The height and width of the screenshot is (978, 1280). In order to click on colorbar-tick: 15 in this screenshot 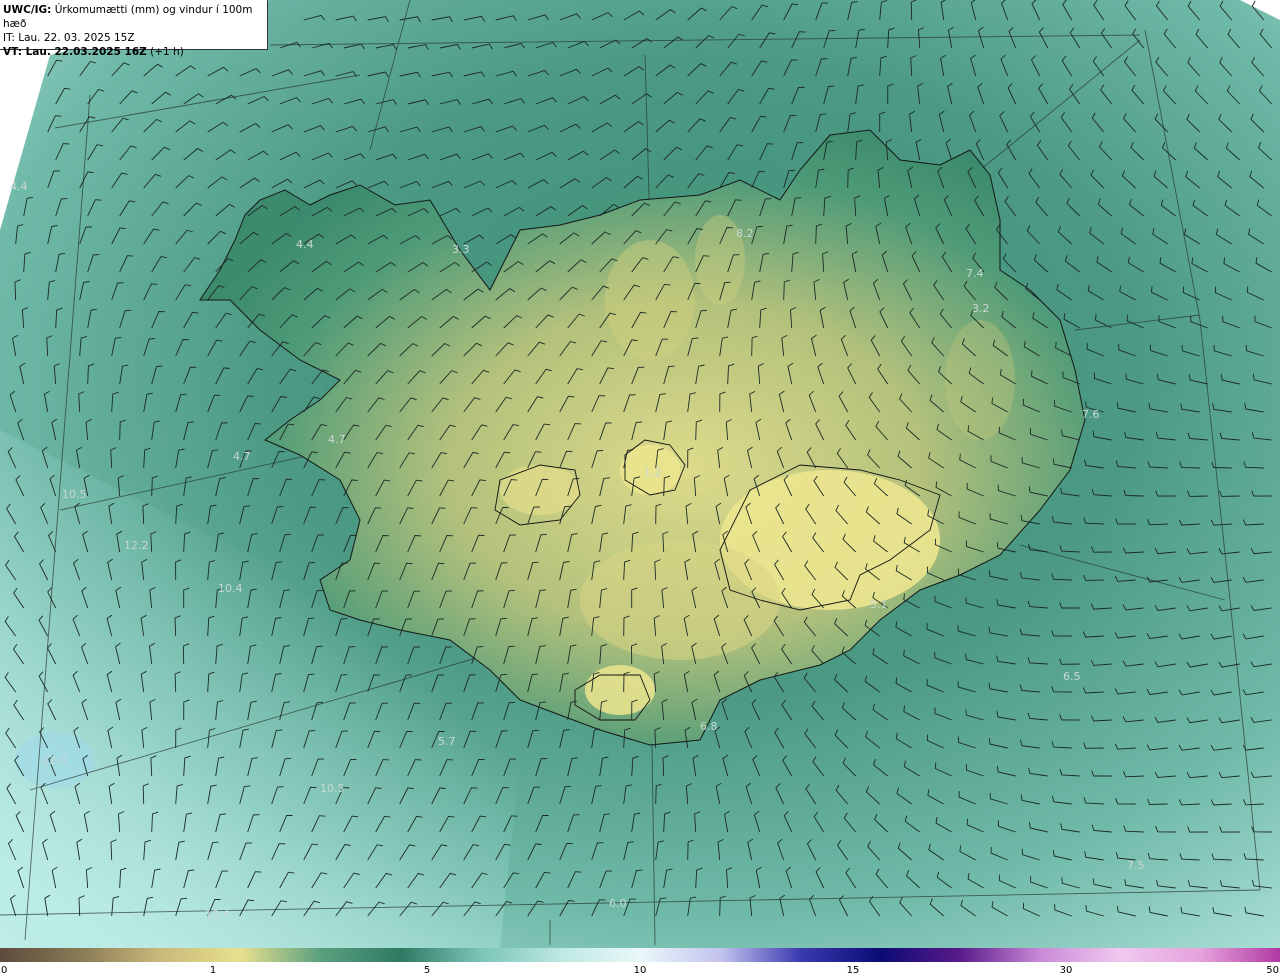, I will do `click(853, 970)`.